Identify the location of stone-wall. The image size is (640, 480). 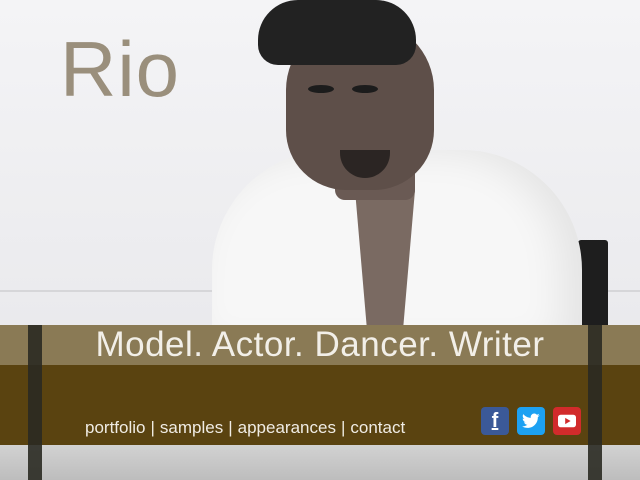
(320, 462).